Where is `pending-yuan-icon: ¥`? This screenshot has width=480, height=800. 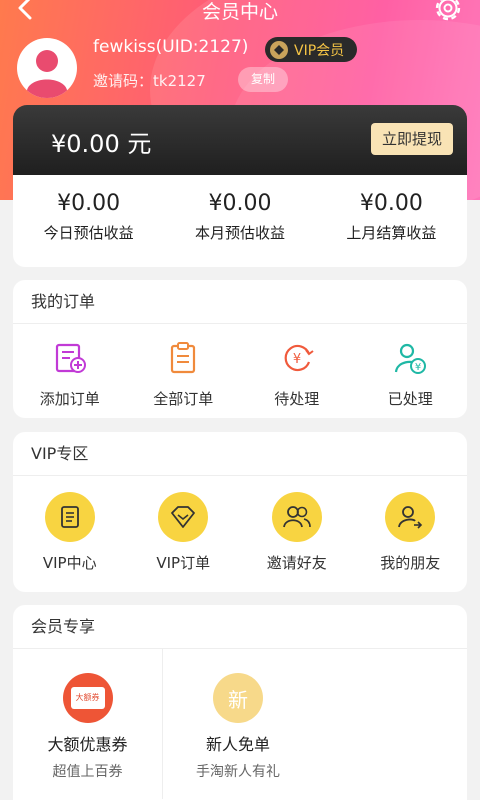
pending-yuan-icon: ¥ is located at coordinates (299, 358).